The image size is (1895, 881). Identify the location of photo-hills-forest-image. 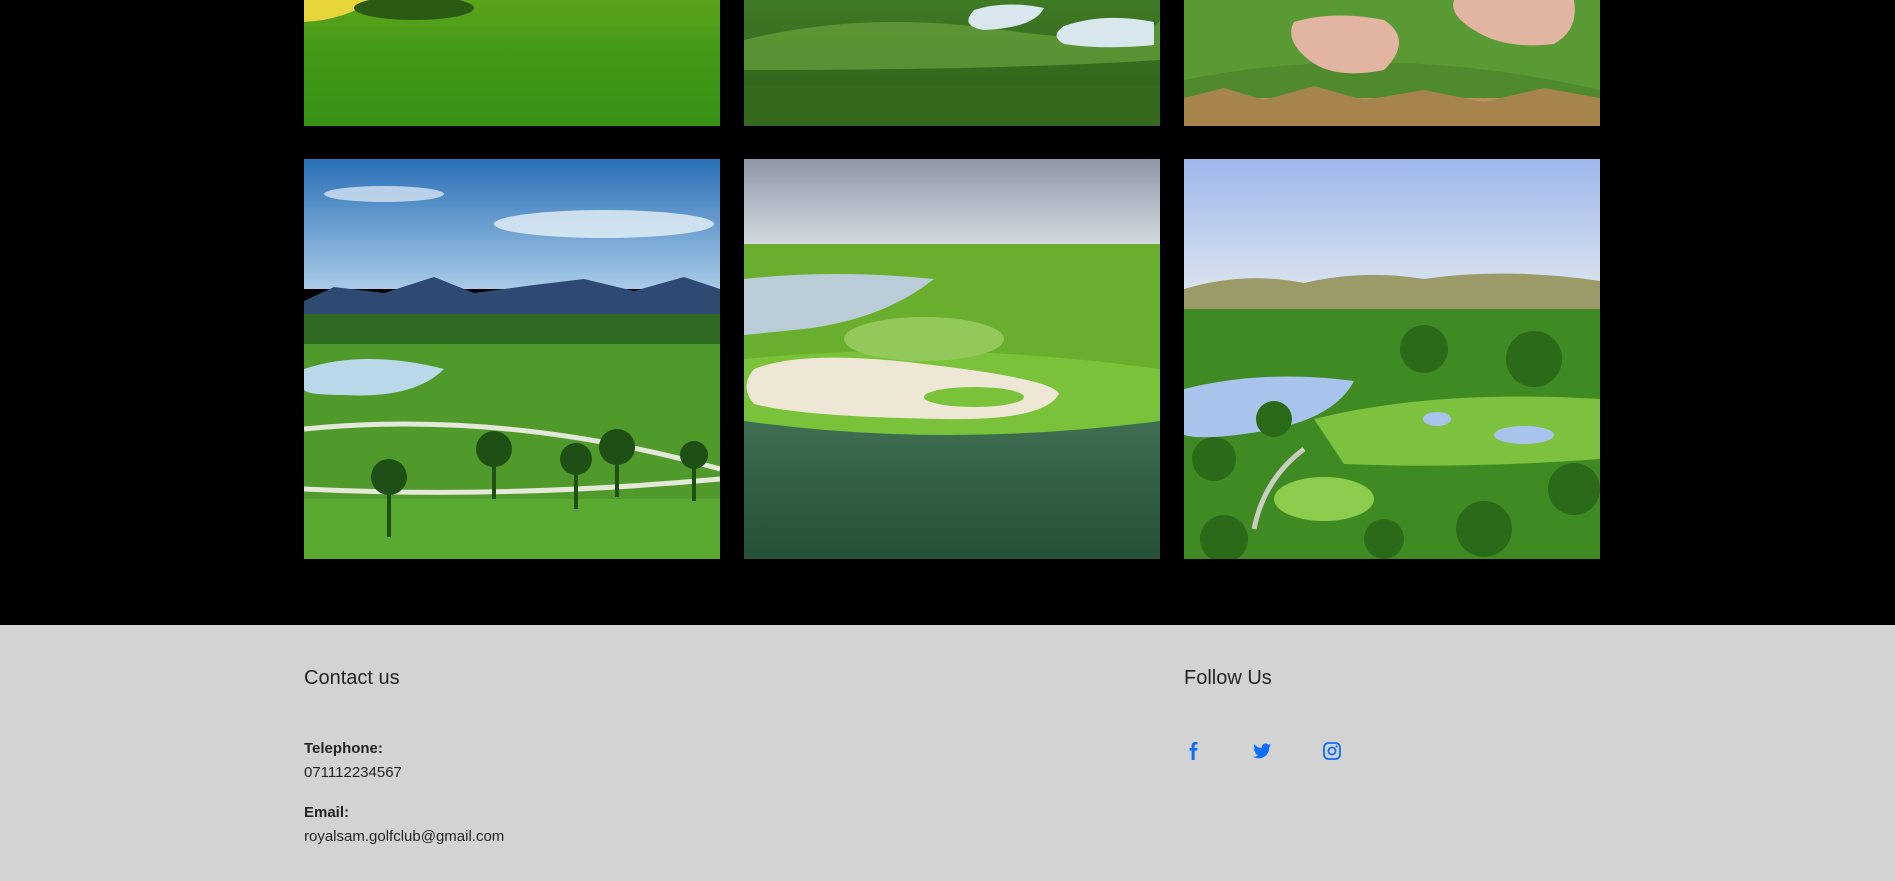
(1392, 359).